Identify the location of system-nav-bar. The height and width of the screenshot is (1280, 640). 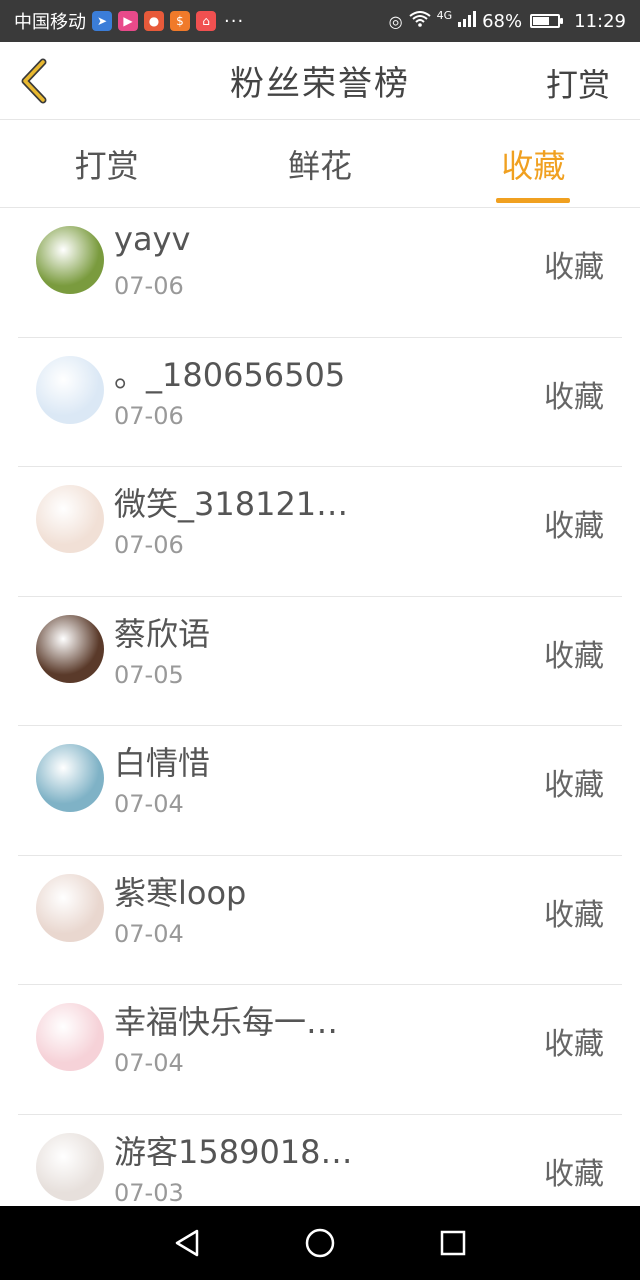
(320, 1243).